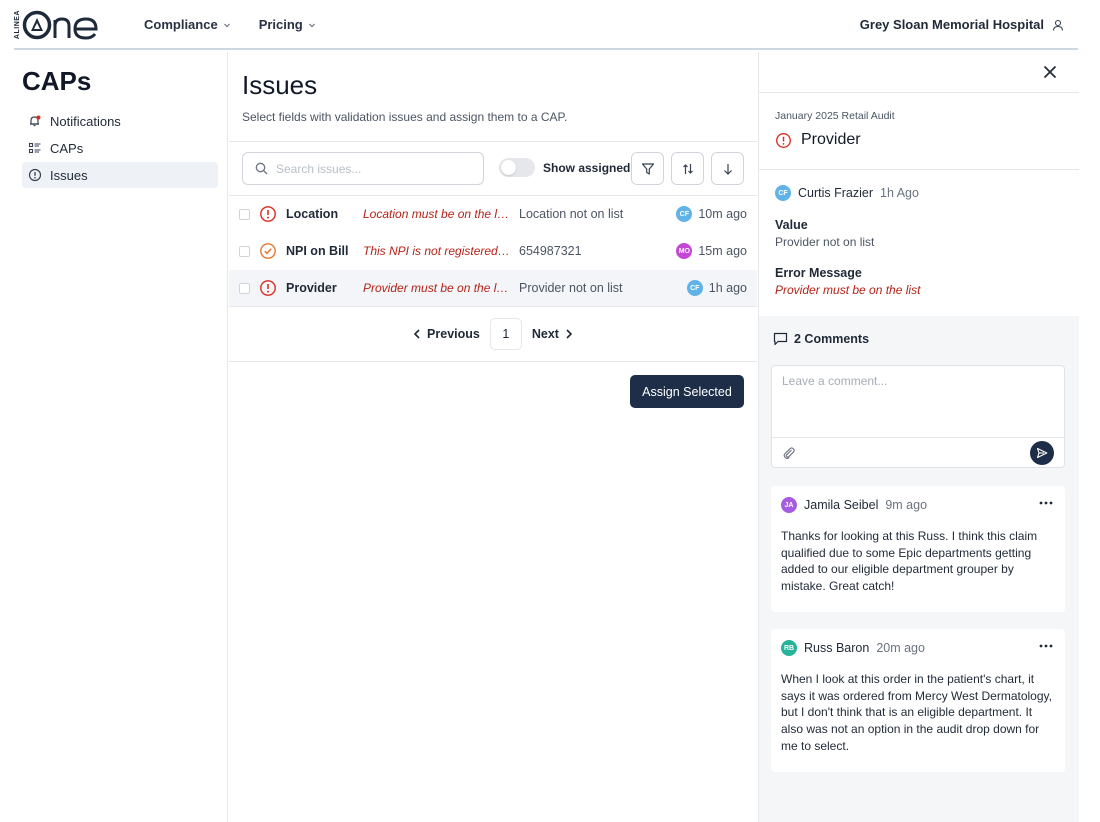 Image resolution: width=1100 pixels, height=822 pixels. What do you see at coordinates (571, 214) in the screenshot?
I see `row-value: Location not on list` at bounding box center [571, 214].